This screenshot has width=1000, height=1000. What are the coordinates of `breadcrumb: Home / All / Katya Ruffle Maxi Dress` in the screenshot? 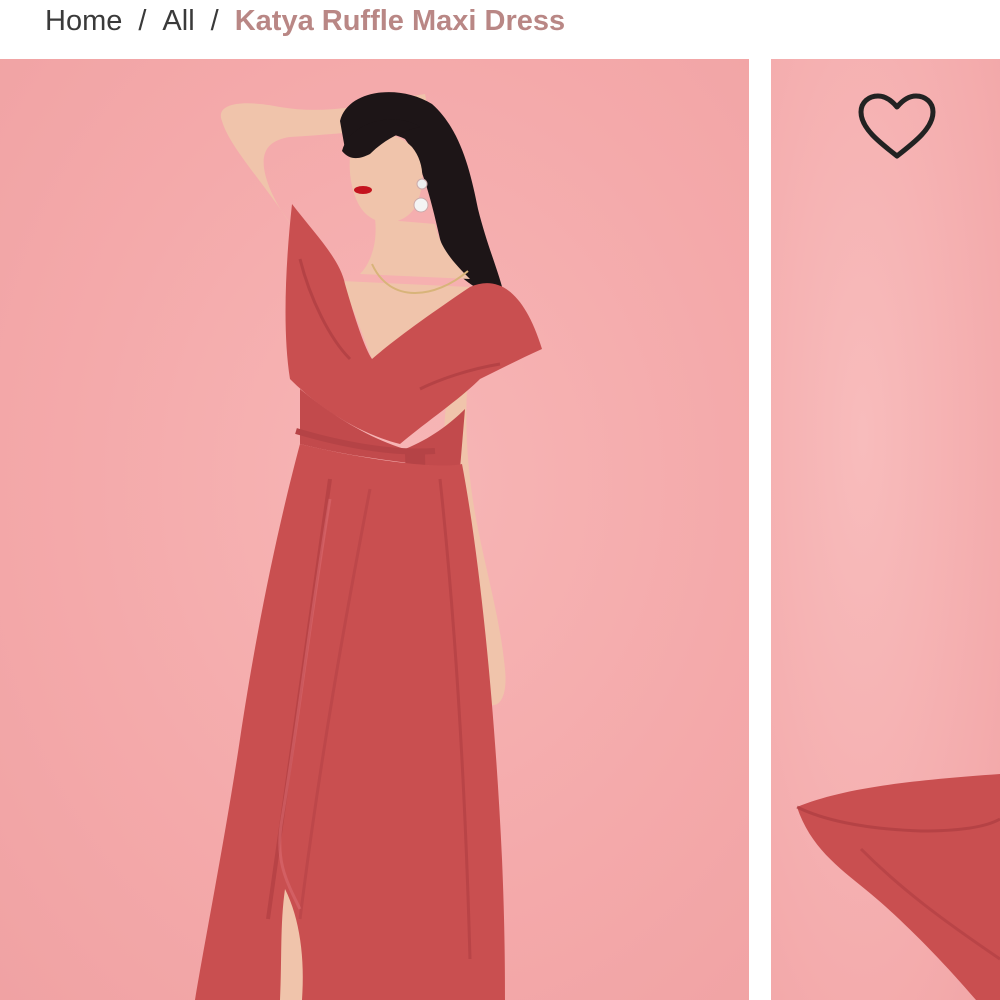 It's located at (305, 21).